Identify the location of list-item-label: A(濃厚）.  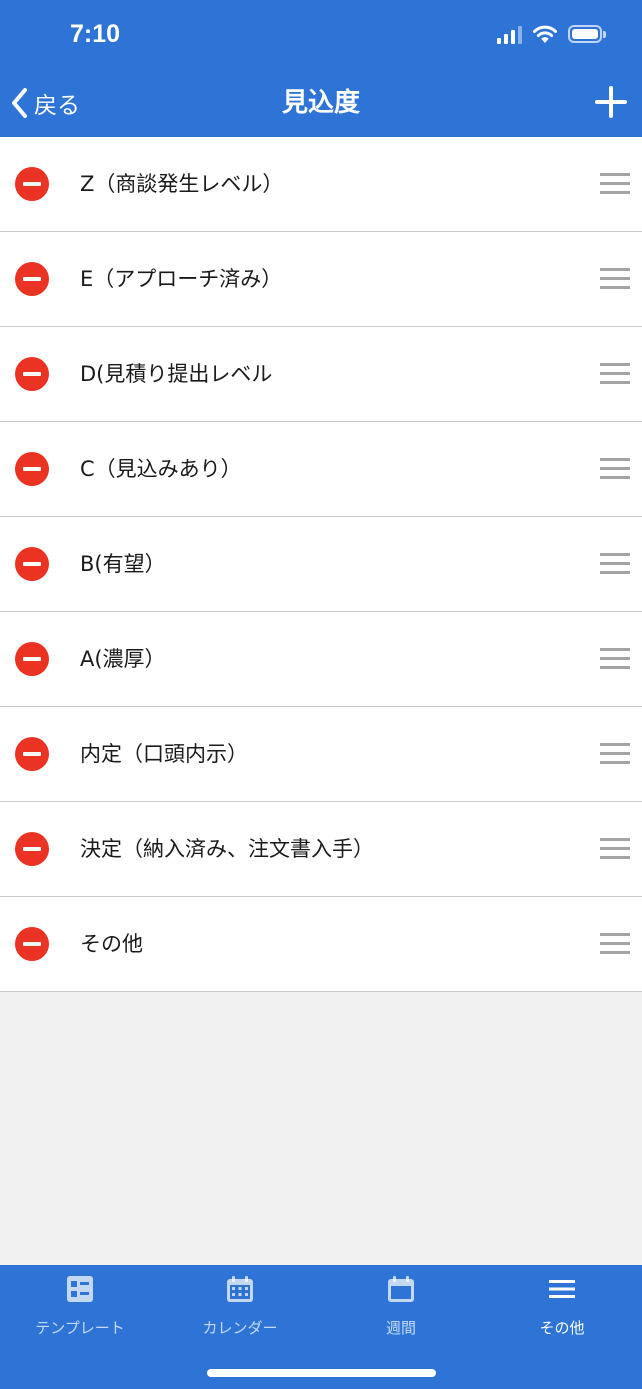
(123, 659).